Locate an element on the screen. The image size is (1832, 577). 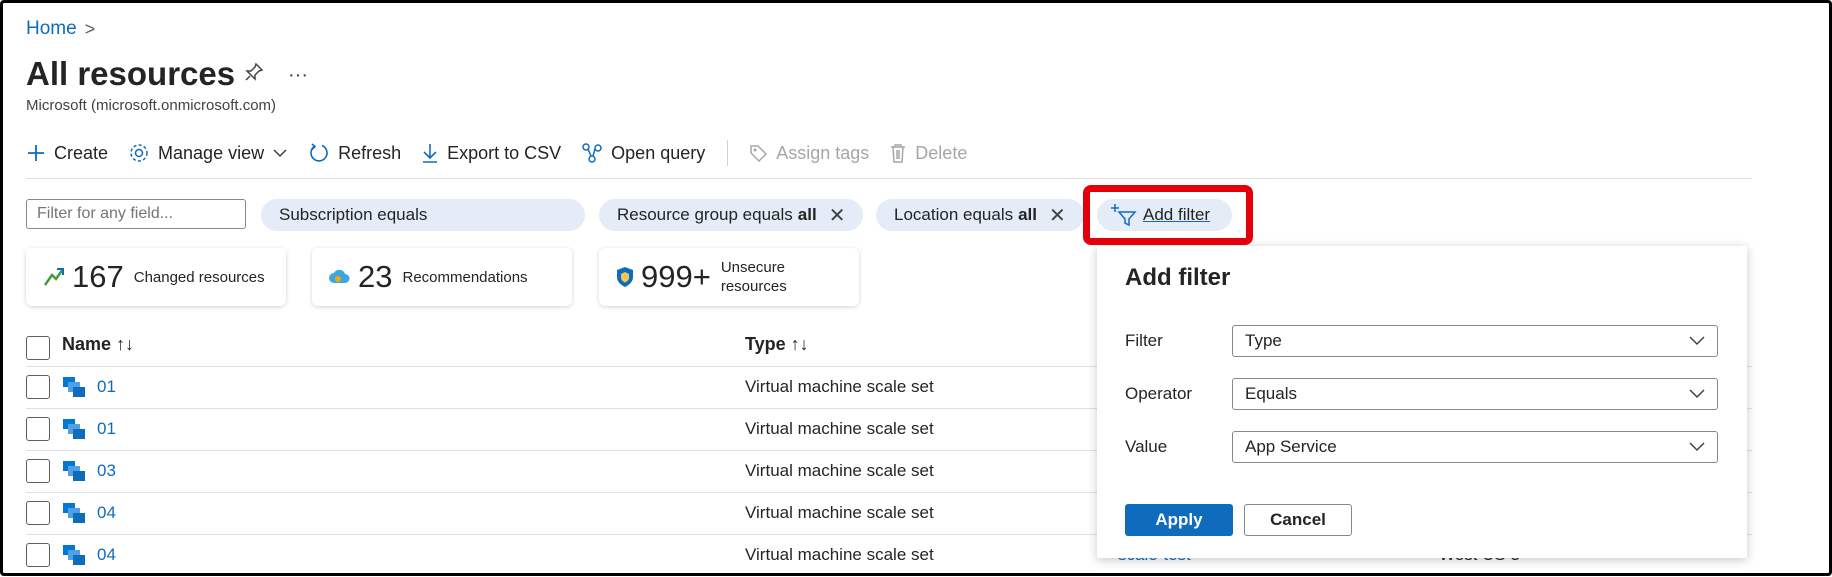
changed-resources-count: 167 is located at coordinates (98, 276).